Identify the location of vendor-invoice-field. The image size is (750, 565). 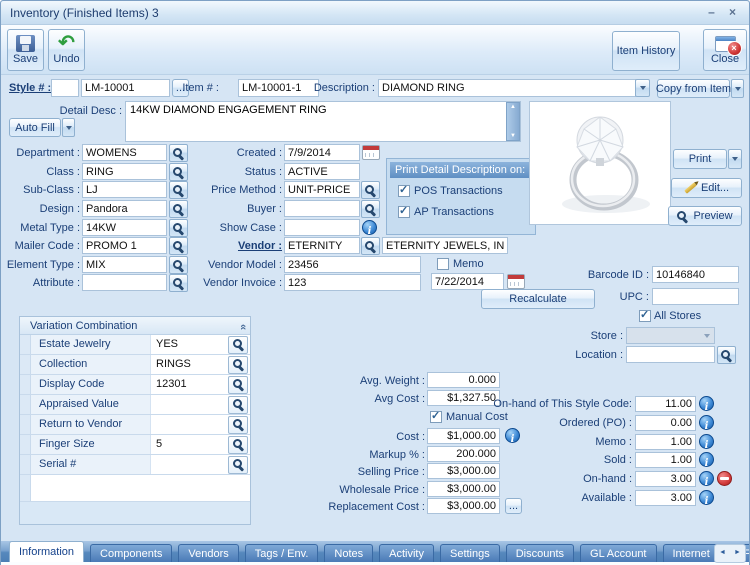
(352, 282).